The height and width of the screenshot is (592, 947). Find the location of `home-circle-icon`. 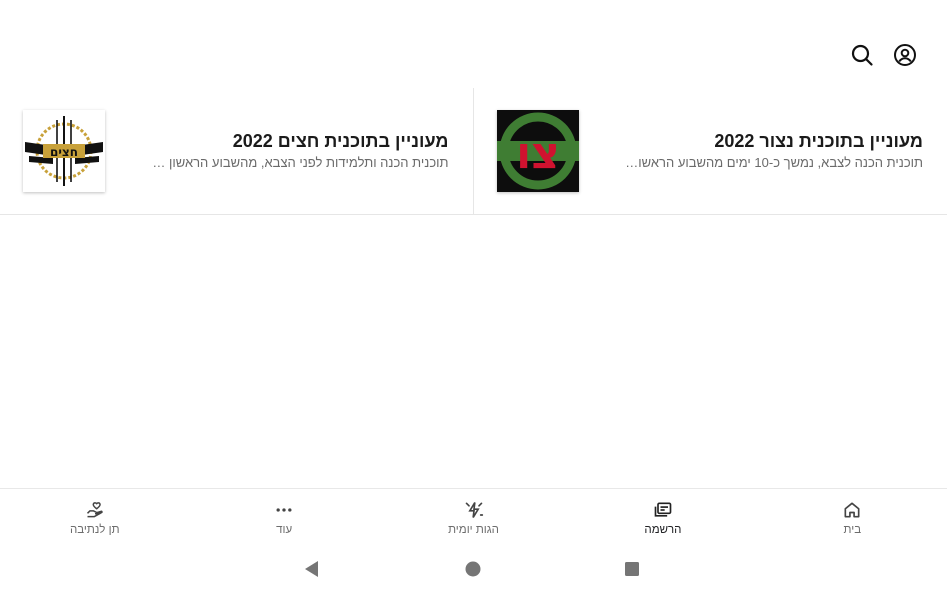

home-circle-icon is located at coordinates (473, 569).